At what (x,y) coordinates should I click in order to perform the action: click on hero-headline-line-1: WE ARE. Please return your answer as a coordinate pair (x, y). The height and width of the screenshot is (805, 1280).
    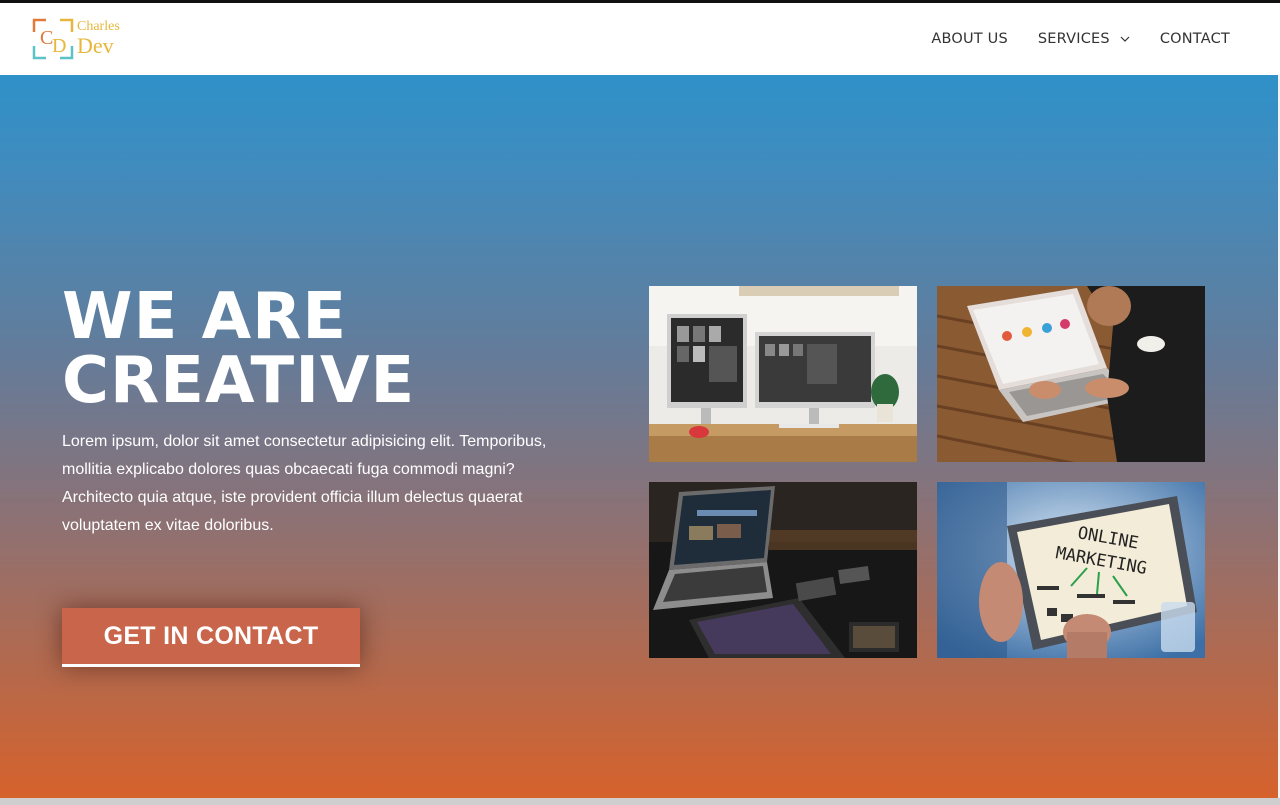
    Looking at the image, I should click on (205, 317).